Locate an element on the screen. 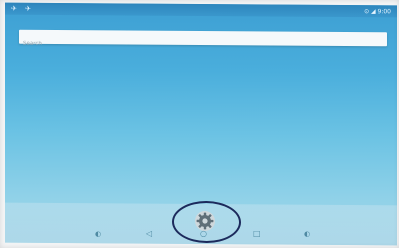  recents-icon: □ is located at coordinates (257, 233).